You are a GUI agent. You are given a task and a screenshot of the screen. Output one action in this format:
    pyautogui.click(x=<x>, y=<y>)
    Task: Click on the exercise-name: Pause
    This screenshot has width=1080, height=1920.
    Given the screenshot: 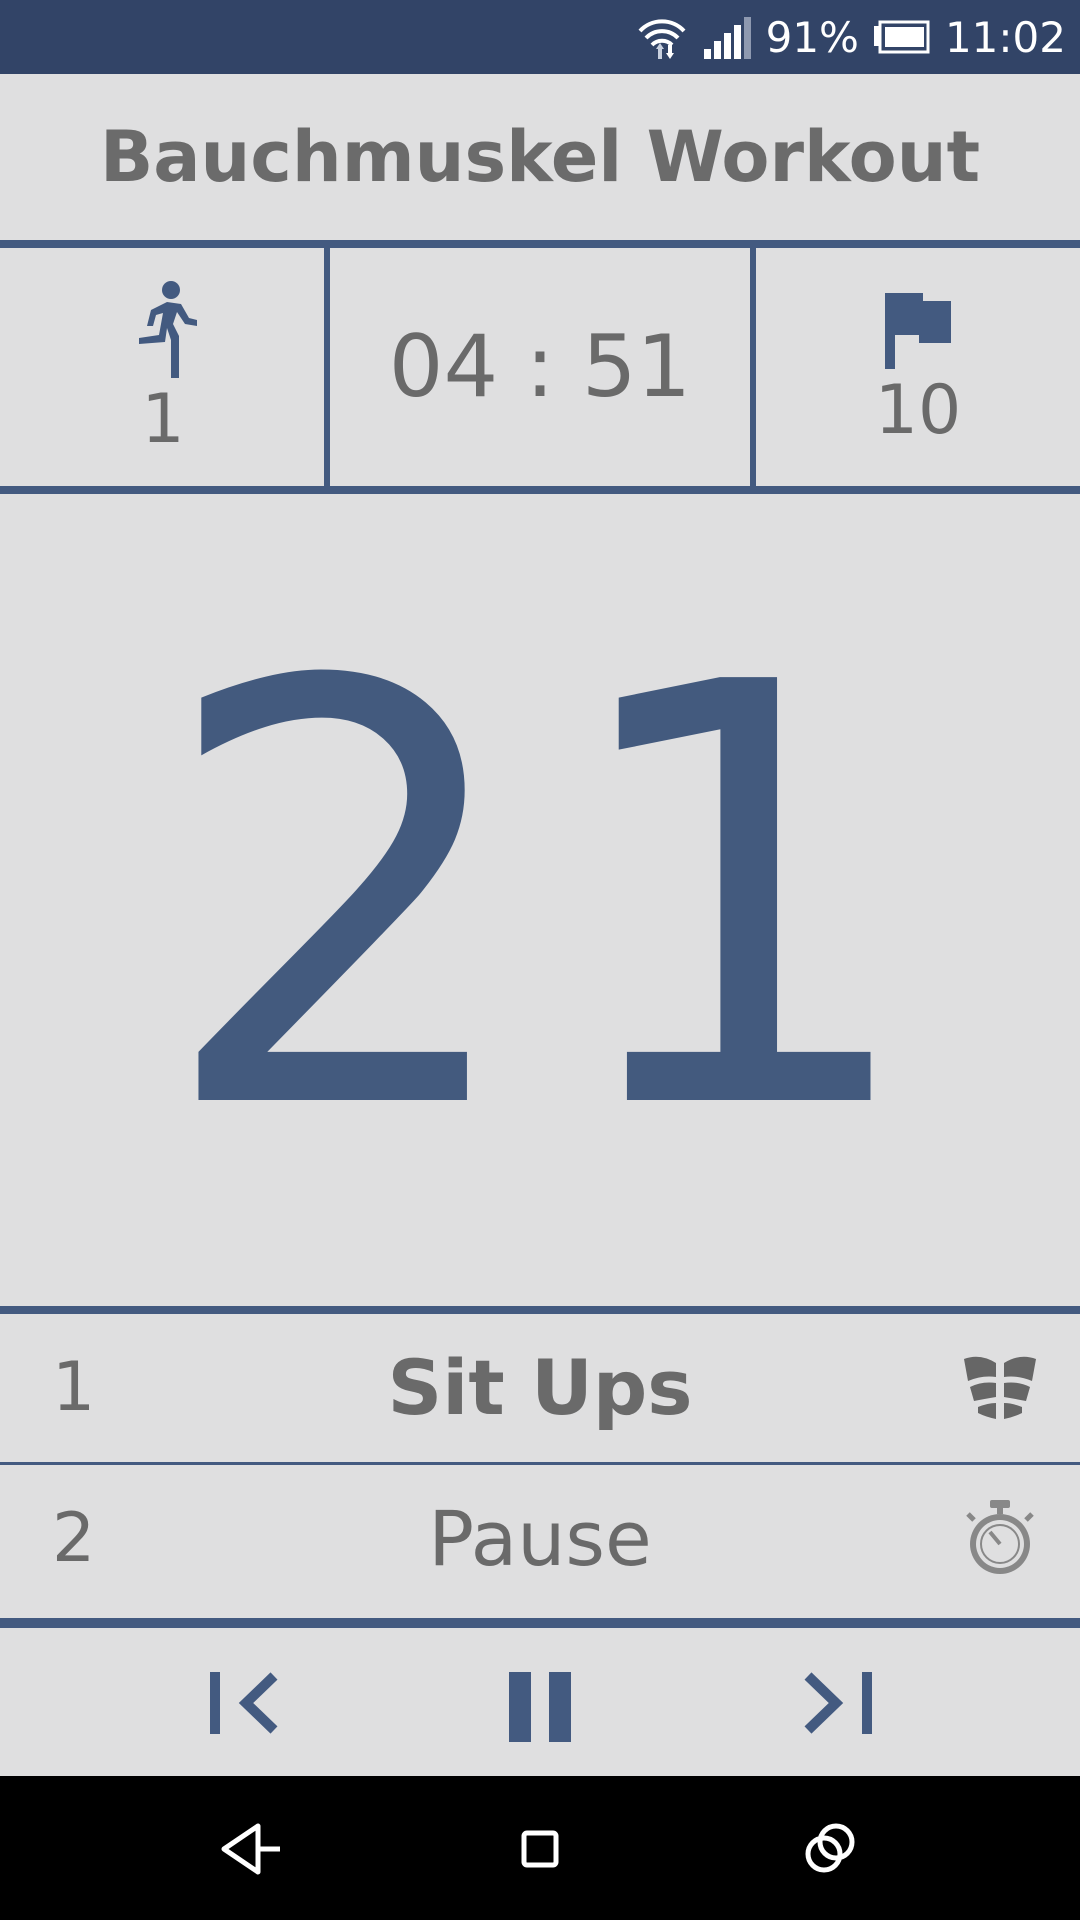 What is the action you would take?
    pyautogui.click(x=540, y=1538)
    